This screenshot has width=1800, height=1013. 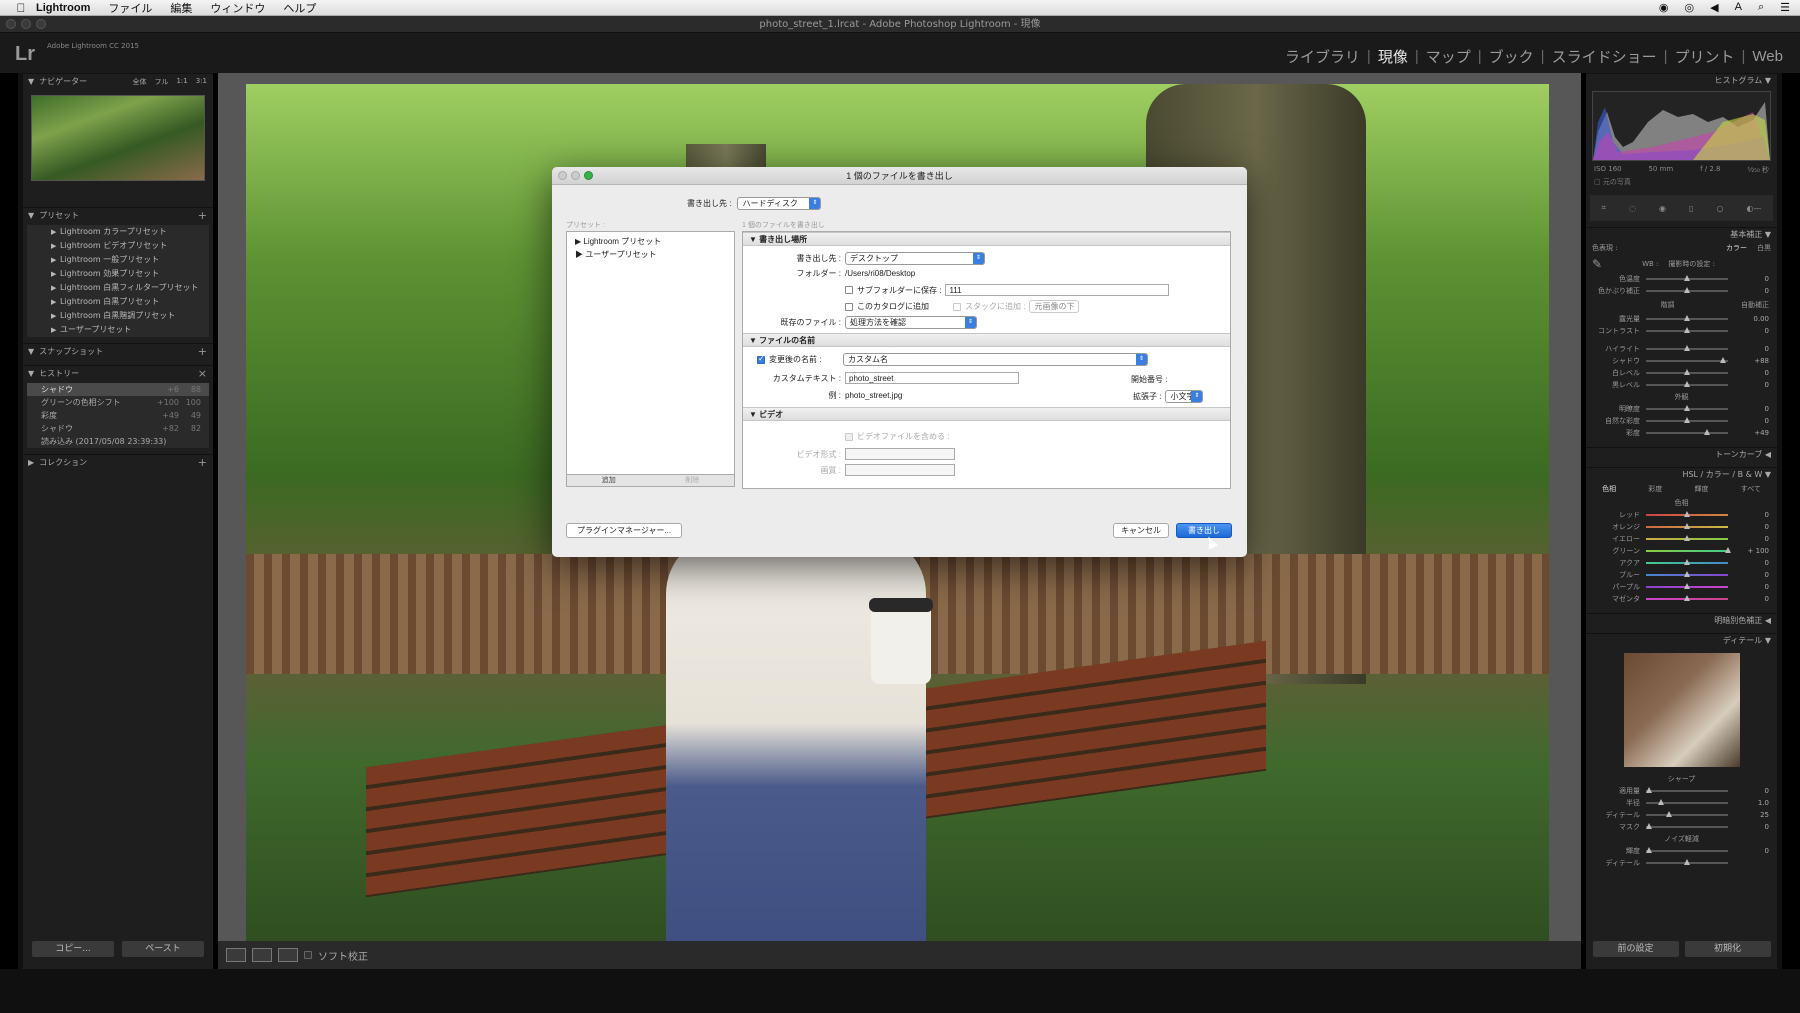 I want to click on menu-window: ウィンドウ, so click(x=237, y=8).